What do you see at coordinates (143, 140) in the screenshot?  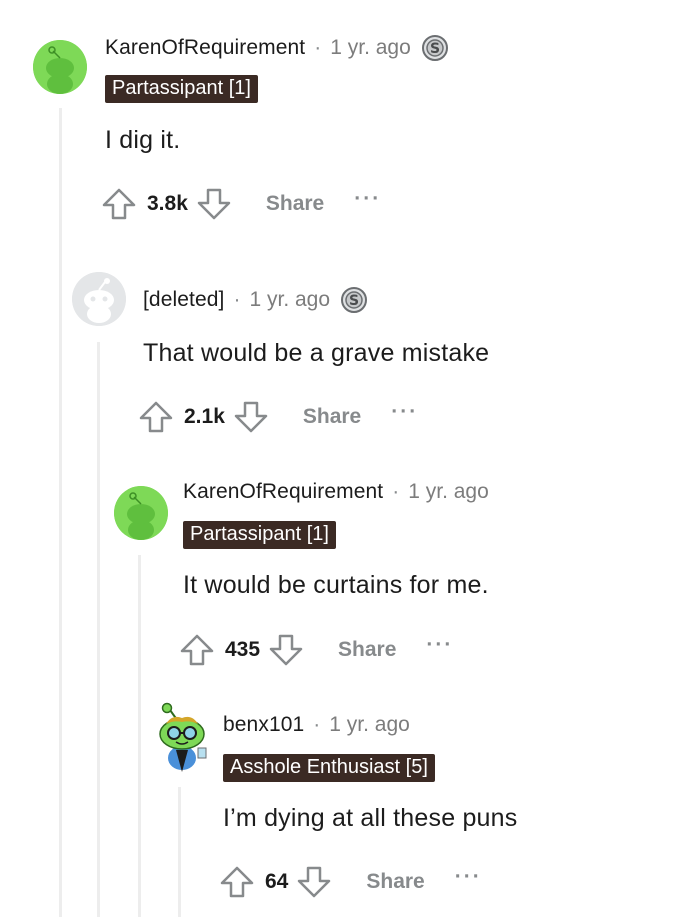 I see `comment-body: I dig it.` at bounding box center [143, 140].